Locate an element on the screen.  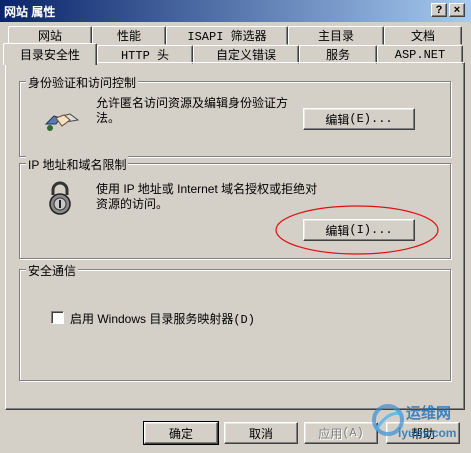
window-title: 网站 属性 is located at coordinates (30, 11).